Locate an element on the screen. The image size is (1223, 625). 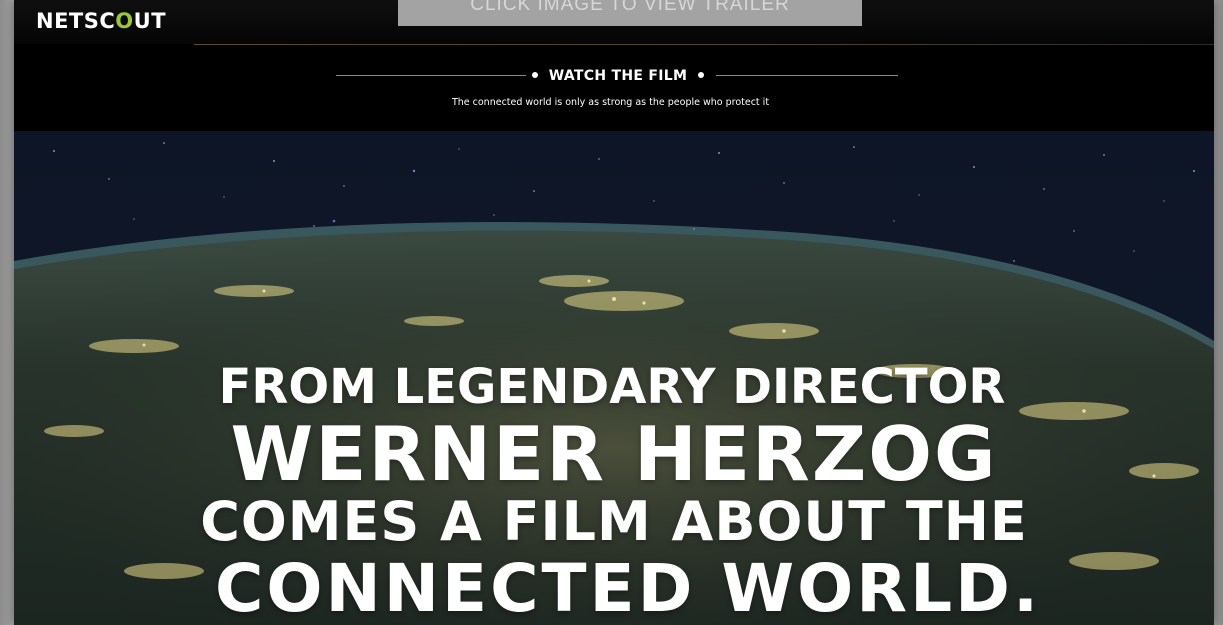
hero-line-2: WERNER HERZOG is located at coordinates (614, 454).